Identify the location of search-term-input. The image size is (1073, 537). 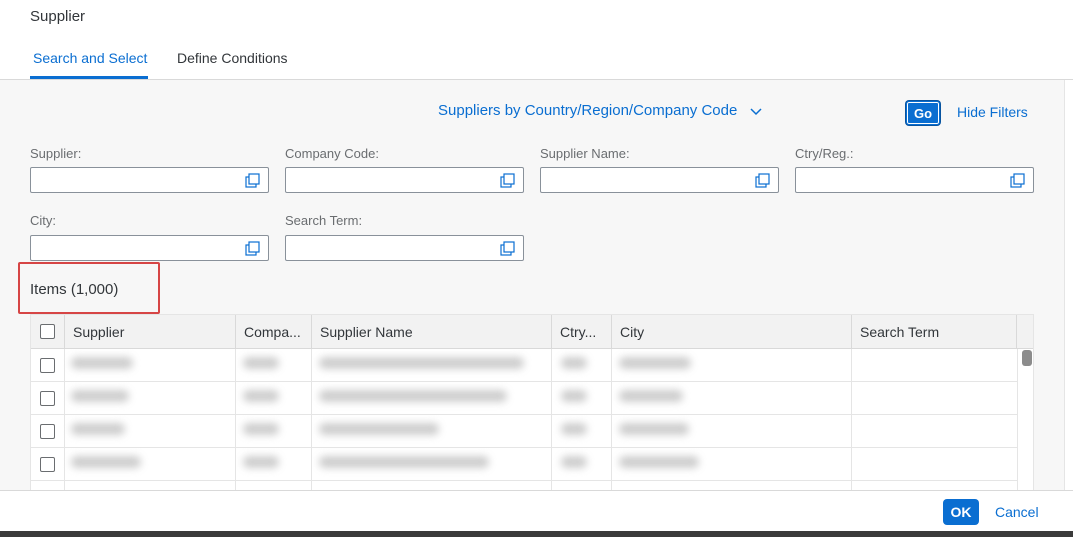
(404, 248).